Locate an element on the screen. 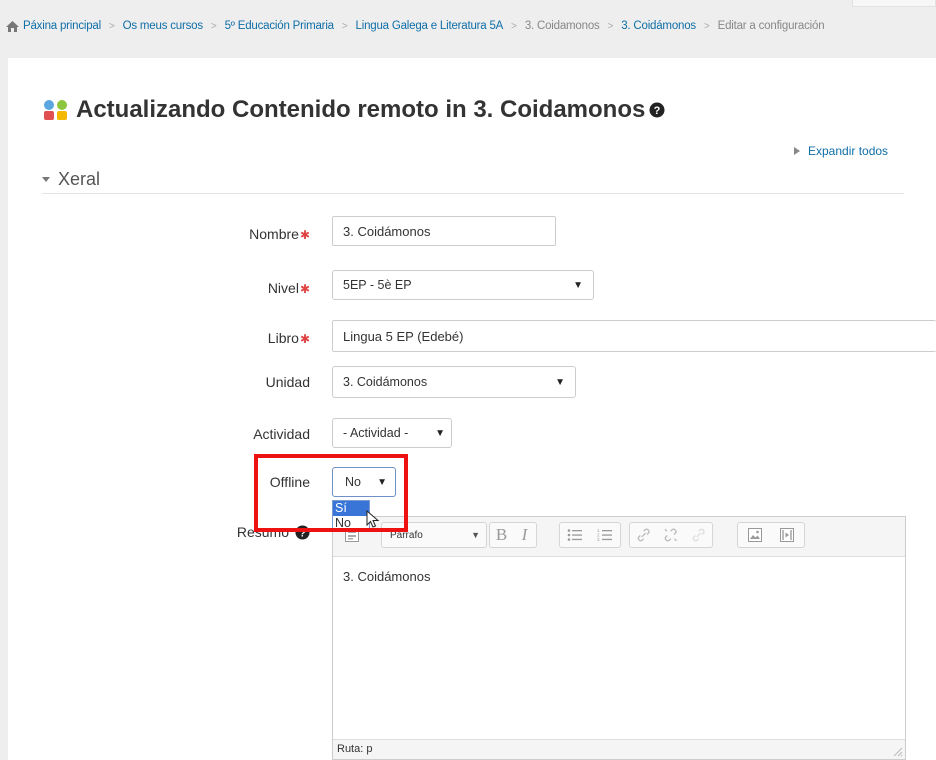  topbar-strip is located at coordinates (894, 3).